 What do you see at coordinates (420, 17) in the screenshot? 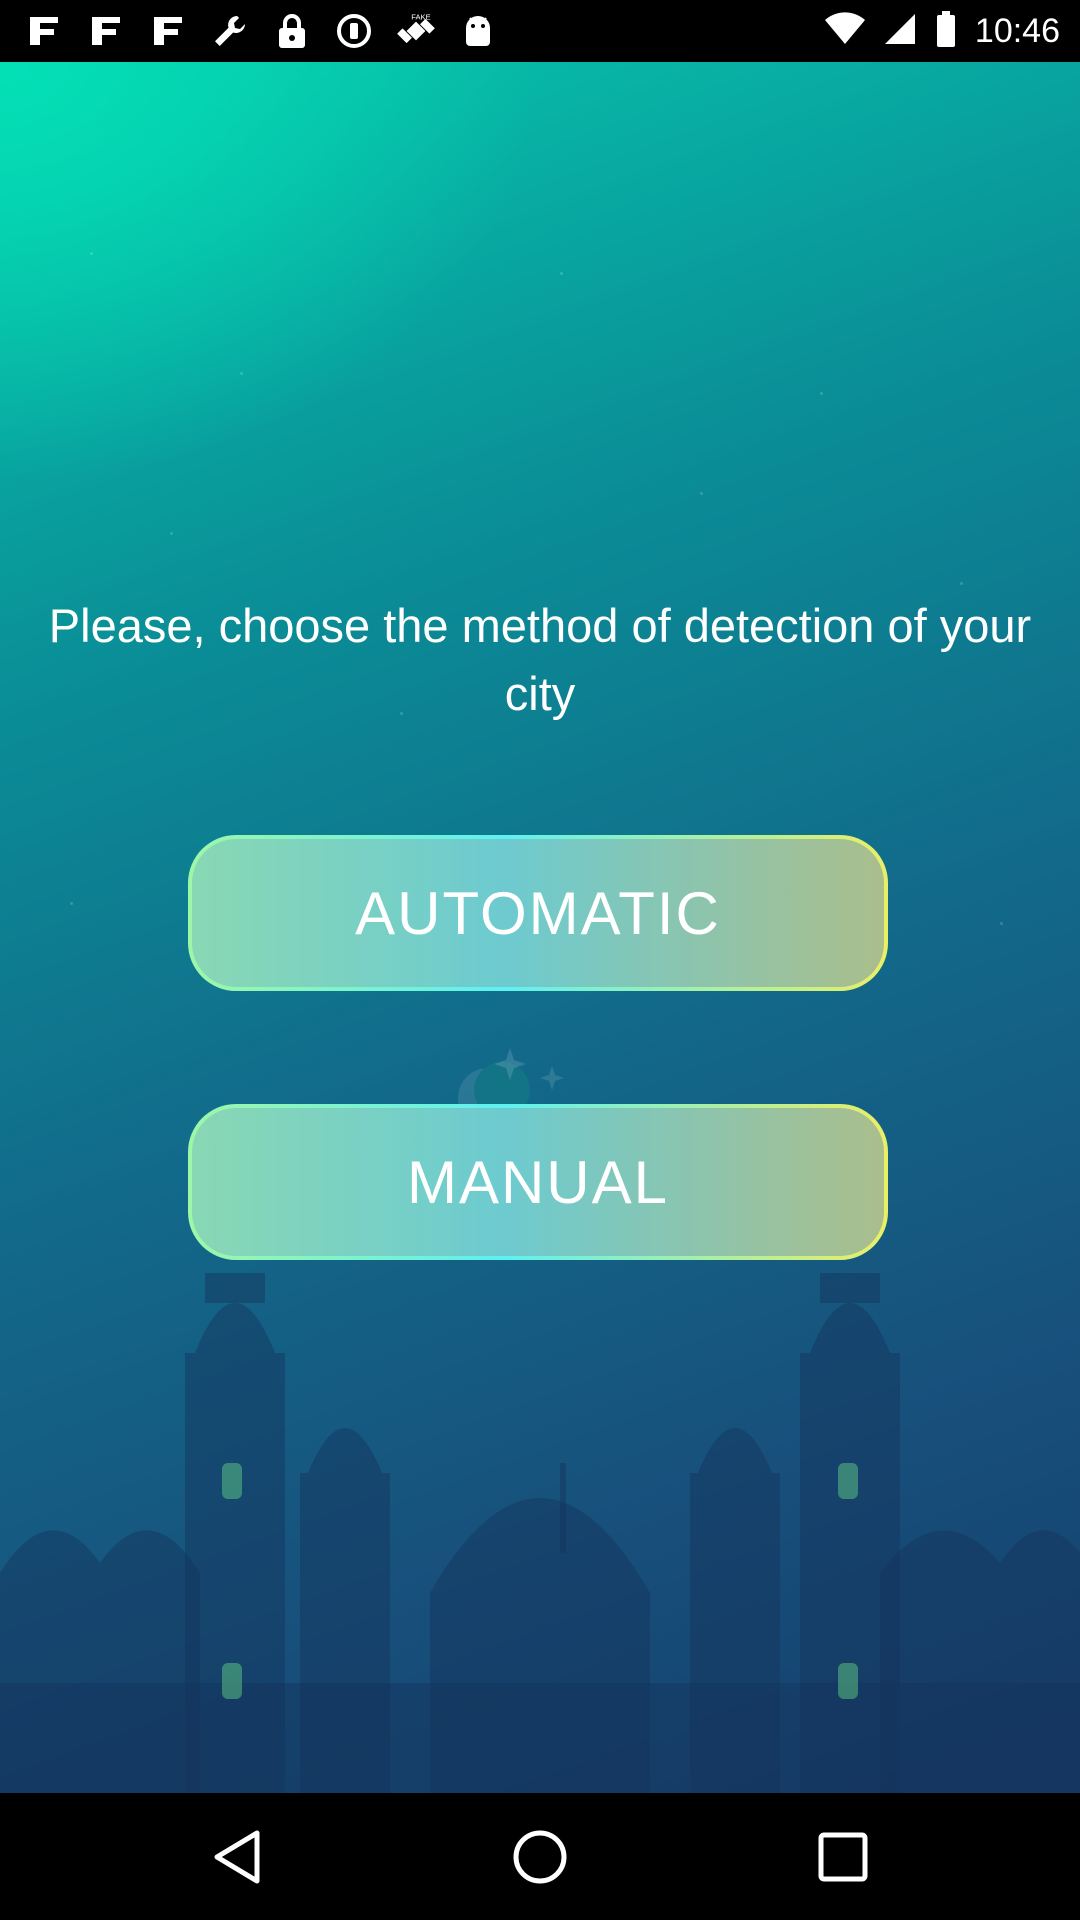
I see `svg-text: FAKE` at bounding box center [420, 17].